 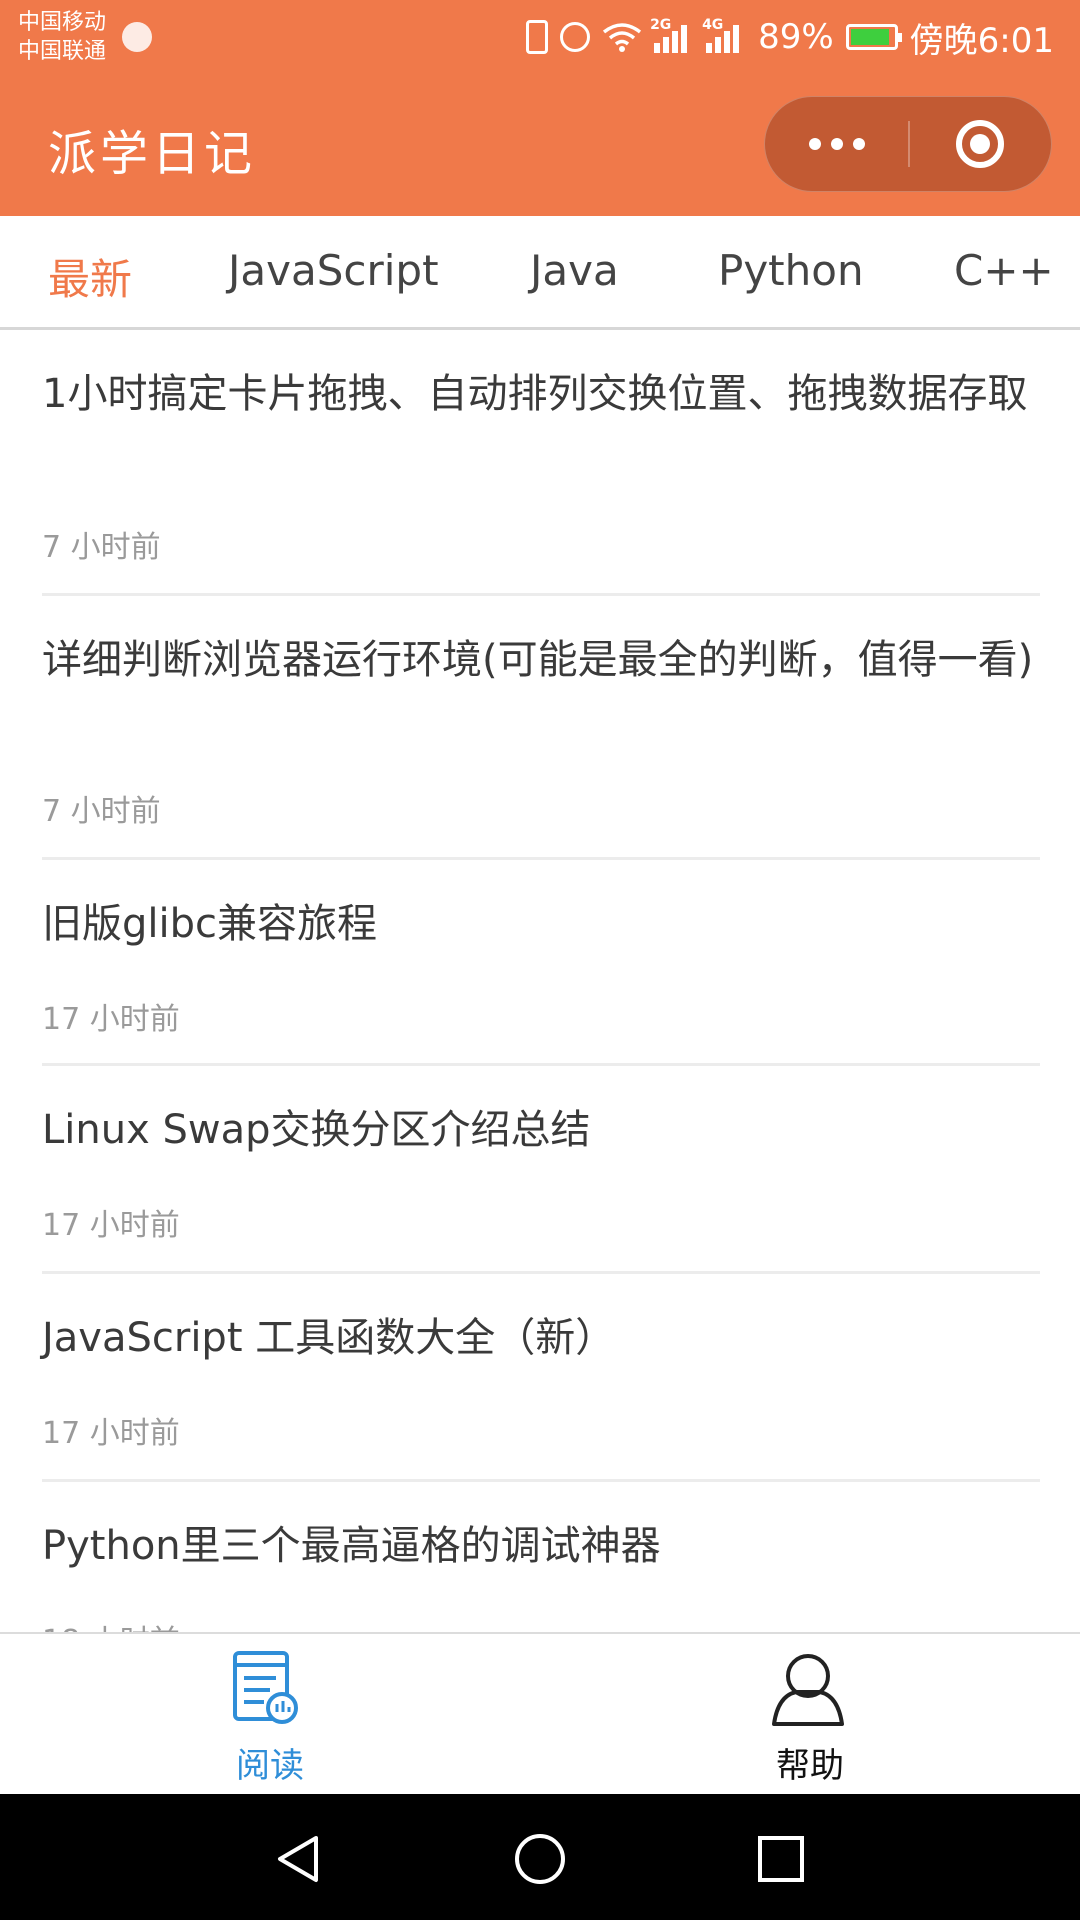 What do you see at coordinates (535, 394) in the screenshot?
I see `article-title: 1小时搞定卡片拖拽、自动排列交换位置、拖拽数据存取` at bounding box center [535, 394].